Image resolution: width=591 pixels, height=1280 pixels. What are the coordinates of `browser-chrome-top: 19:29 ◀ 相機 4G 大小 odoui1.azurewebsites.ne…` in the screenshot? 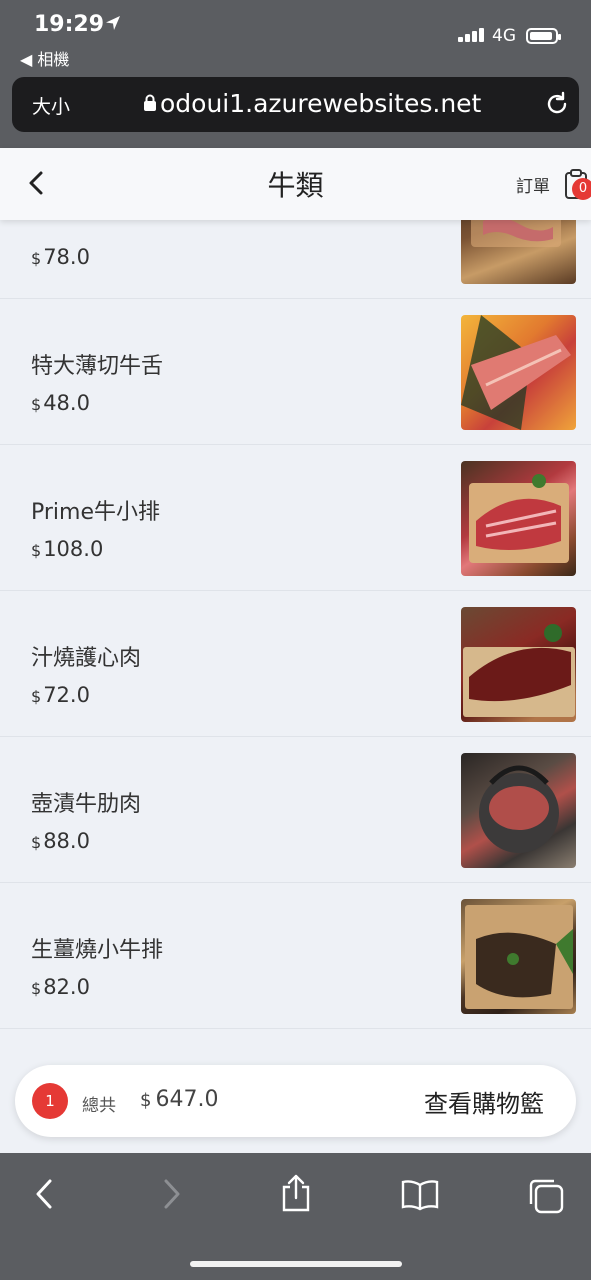 It's located at (295, 74).